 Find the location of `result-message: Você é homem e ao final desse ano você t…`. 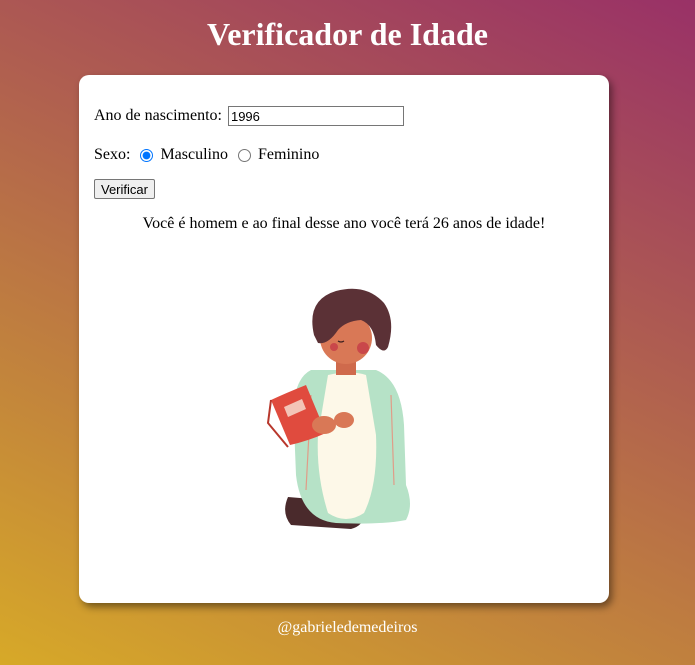

result-message: Você é homem e ao final desse ano você t… is located at coordinates (344, 223).